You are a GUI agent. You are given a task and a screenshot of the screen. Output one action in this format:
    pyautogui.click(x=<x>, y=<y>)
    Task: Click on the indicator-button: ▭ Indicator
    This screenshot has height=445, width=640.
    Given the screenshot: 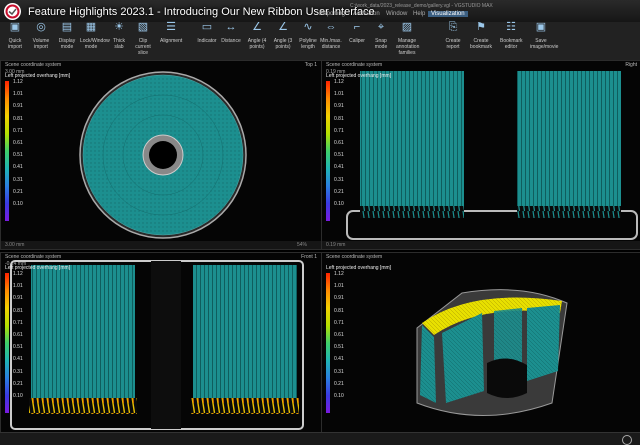 What is the action you would take?
    pyautogui.click(x=207, y=33)
    